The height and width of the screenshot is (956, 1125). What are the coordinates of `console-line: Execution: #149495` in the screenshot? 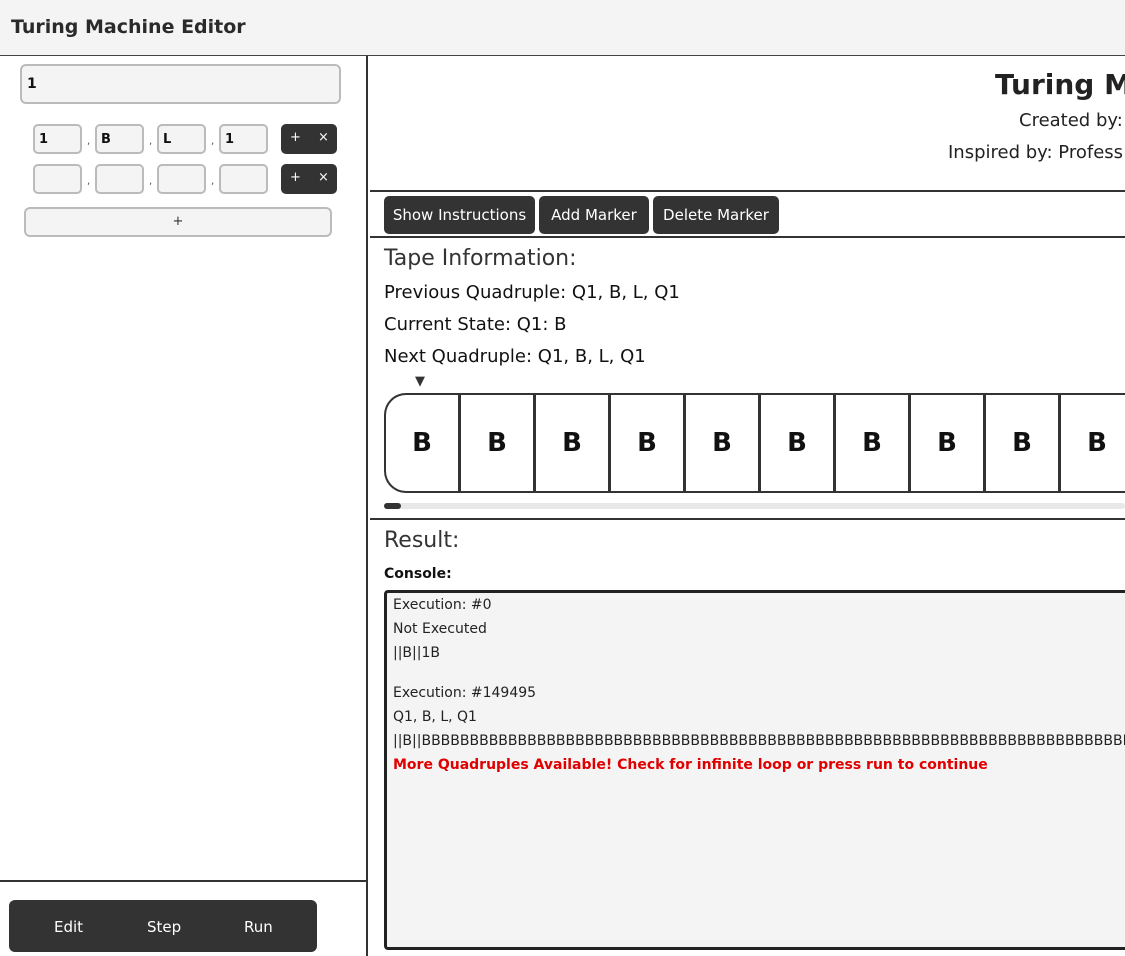 It's located at (465, 693).